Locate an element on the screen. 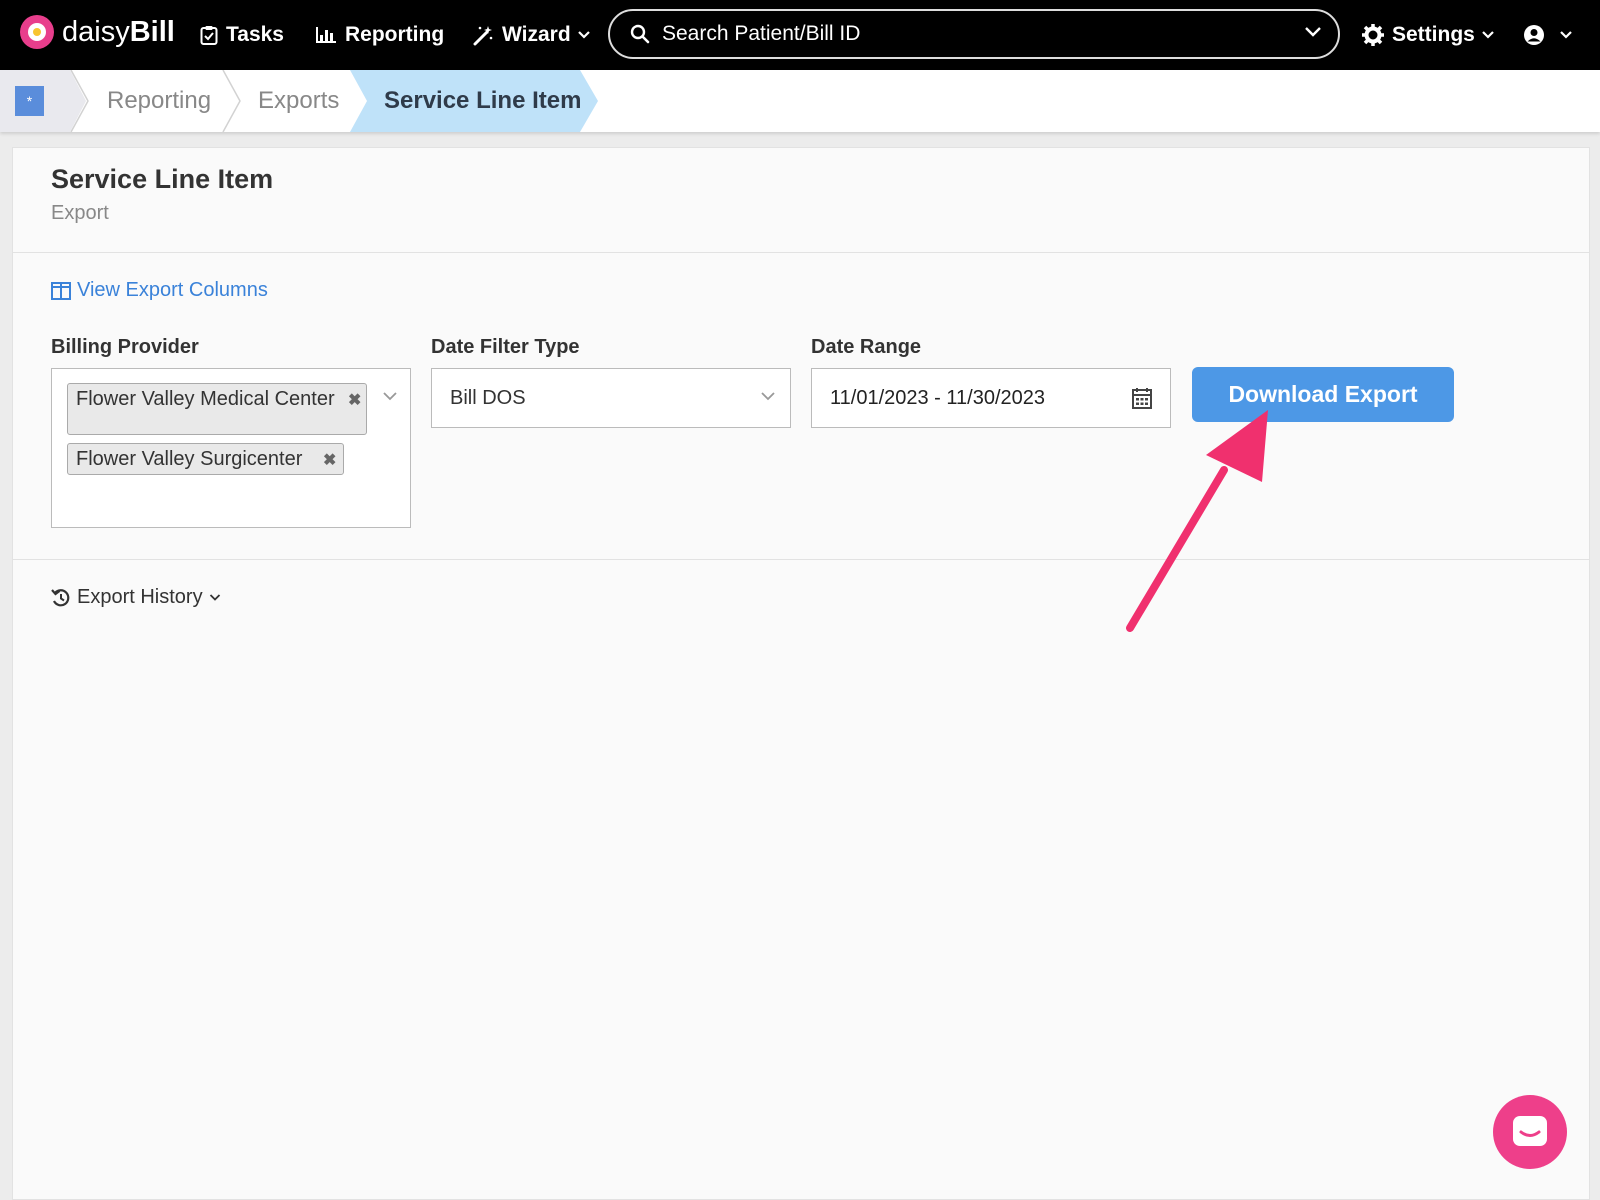 The height and width of the screenshot is (1200, 1600). date-range-value: 11/01/2023 - 11/30/2023 is located at coordinates (937, 398).